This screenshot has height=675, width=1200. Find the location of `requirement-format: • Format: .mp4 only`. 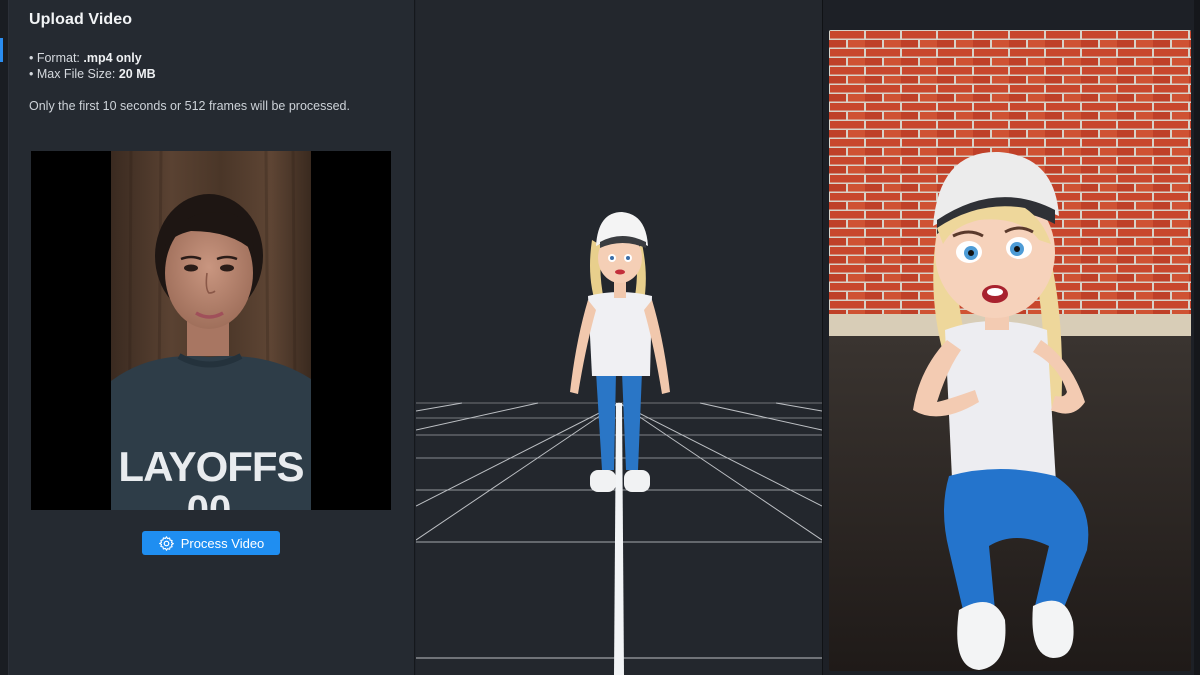

requirement-format: • Format: .mp4 only is located at coordinates (92, 58).